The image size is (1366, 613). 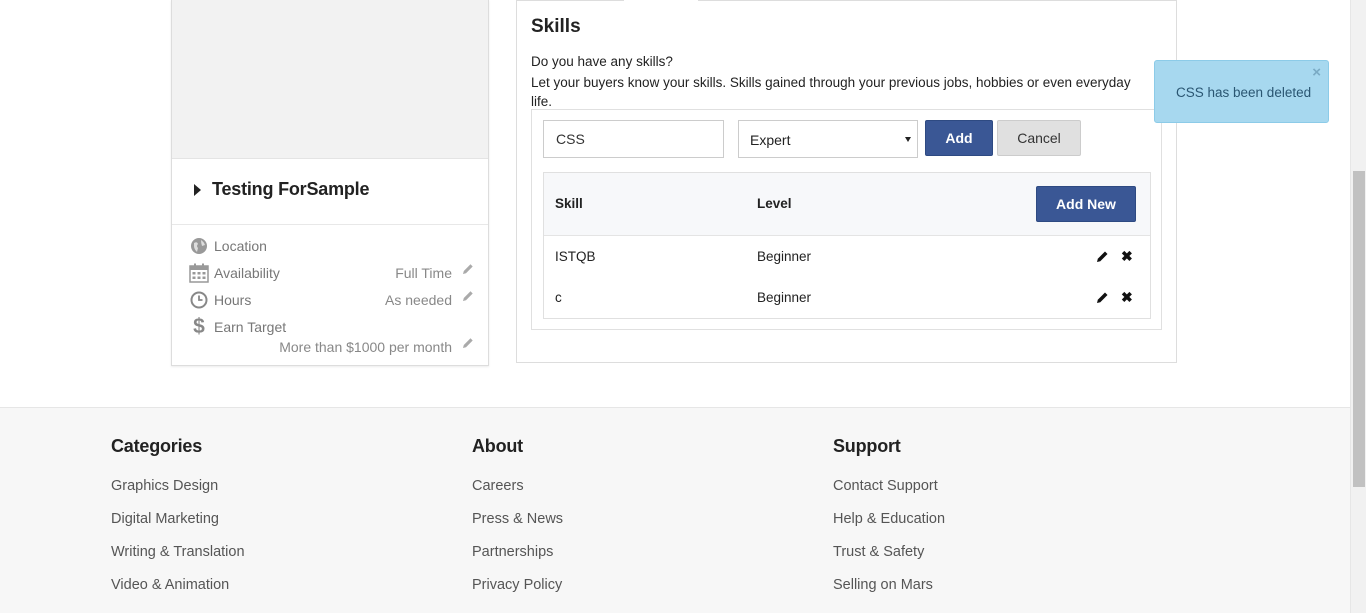 What do you see at coordinates (1039, 138) in the screenshot?
I see `cancel-button: Cancel` at bounding box center [1039, 138].